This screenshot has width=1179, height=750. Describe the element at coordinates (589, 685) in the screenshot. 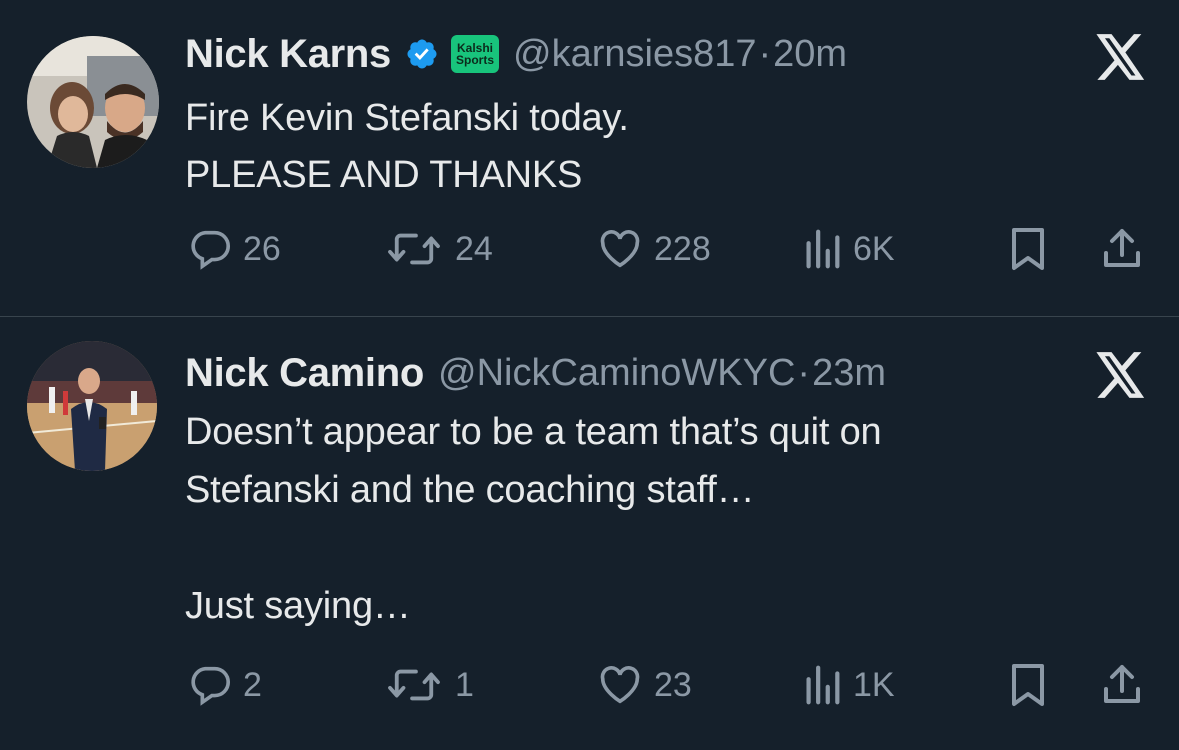

I see `tweet-actions: 2 1 23 1K` at that location.